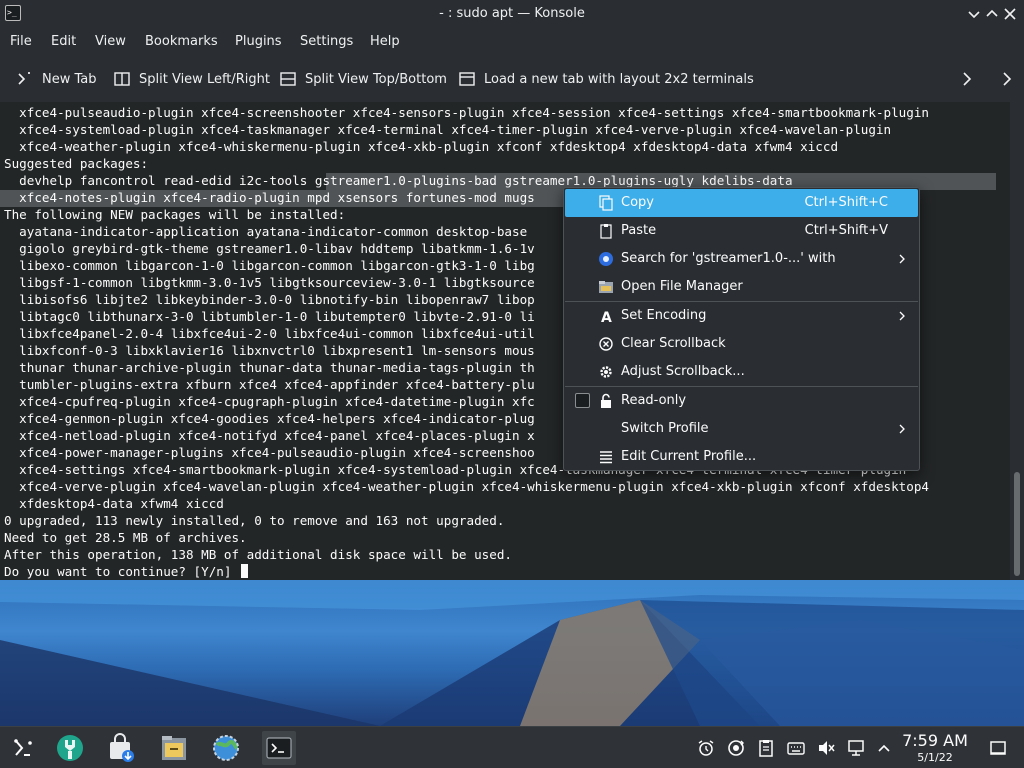 The height and width of the screenshot is (768, 1024). What do you see at coordinates (606, 401) in the screenshot?
I see `lock-icon` at bounding box center [606, 401].